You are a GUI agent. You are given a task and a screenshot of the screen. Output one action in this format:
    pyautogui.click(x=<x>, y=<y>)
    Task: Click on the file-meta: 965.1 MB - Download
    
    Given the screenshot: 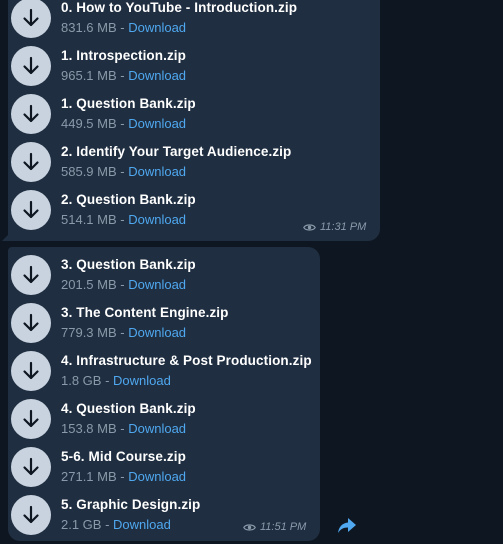 What is the action you would take?
    pyautogui.click(x=123, y=75)
    